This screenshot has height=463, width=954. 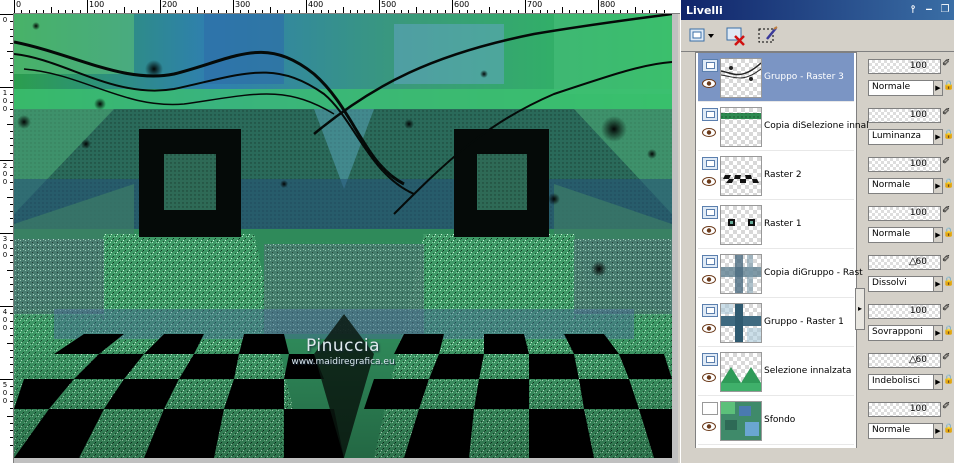 I want to click on new-layer-button, so click(x=701, y=36).